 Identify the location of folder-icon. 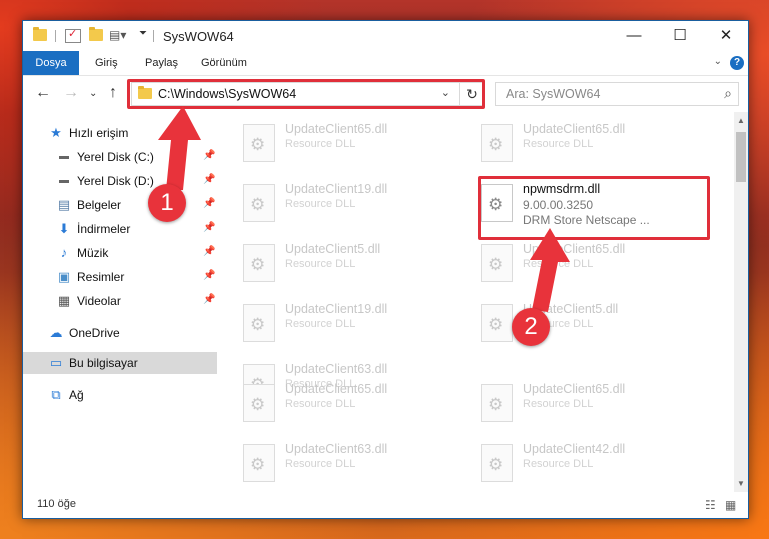
(40, 34).